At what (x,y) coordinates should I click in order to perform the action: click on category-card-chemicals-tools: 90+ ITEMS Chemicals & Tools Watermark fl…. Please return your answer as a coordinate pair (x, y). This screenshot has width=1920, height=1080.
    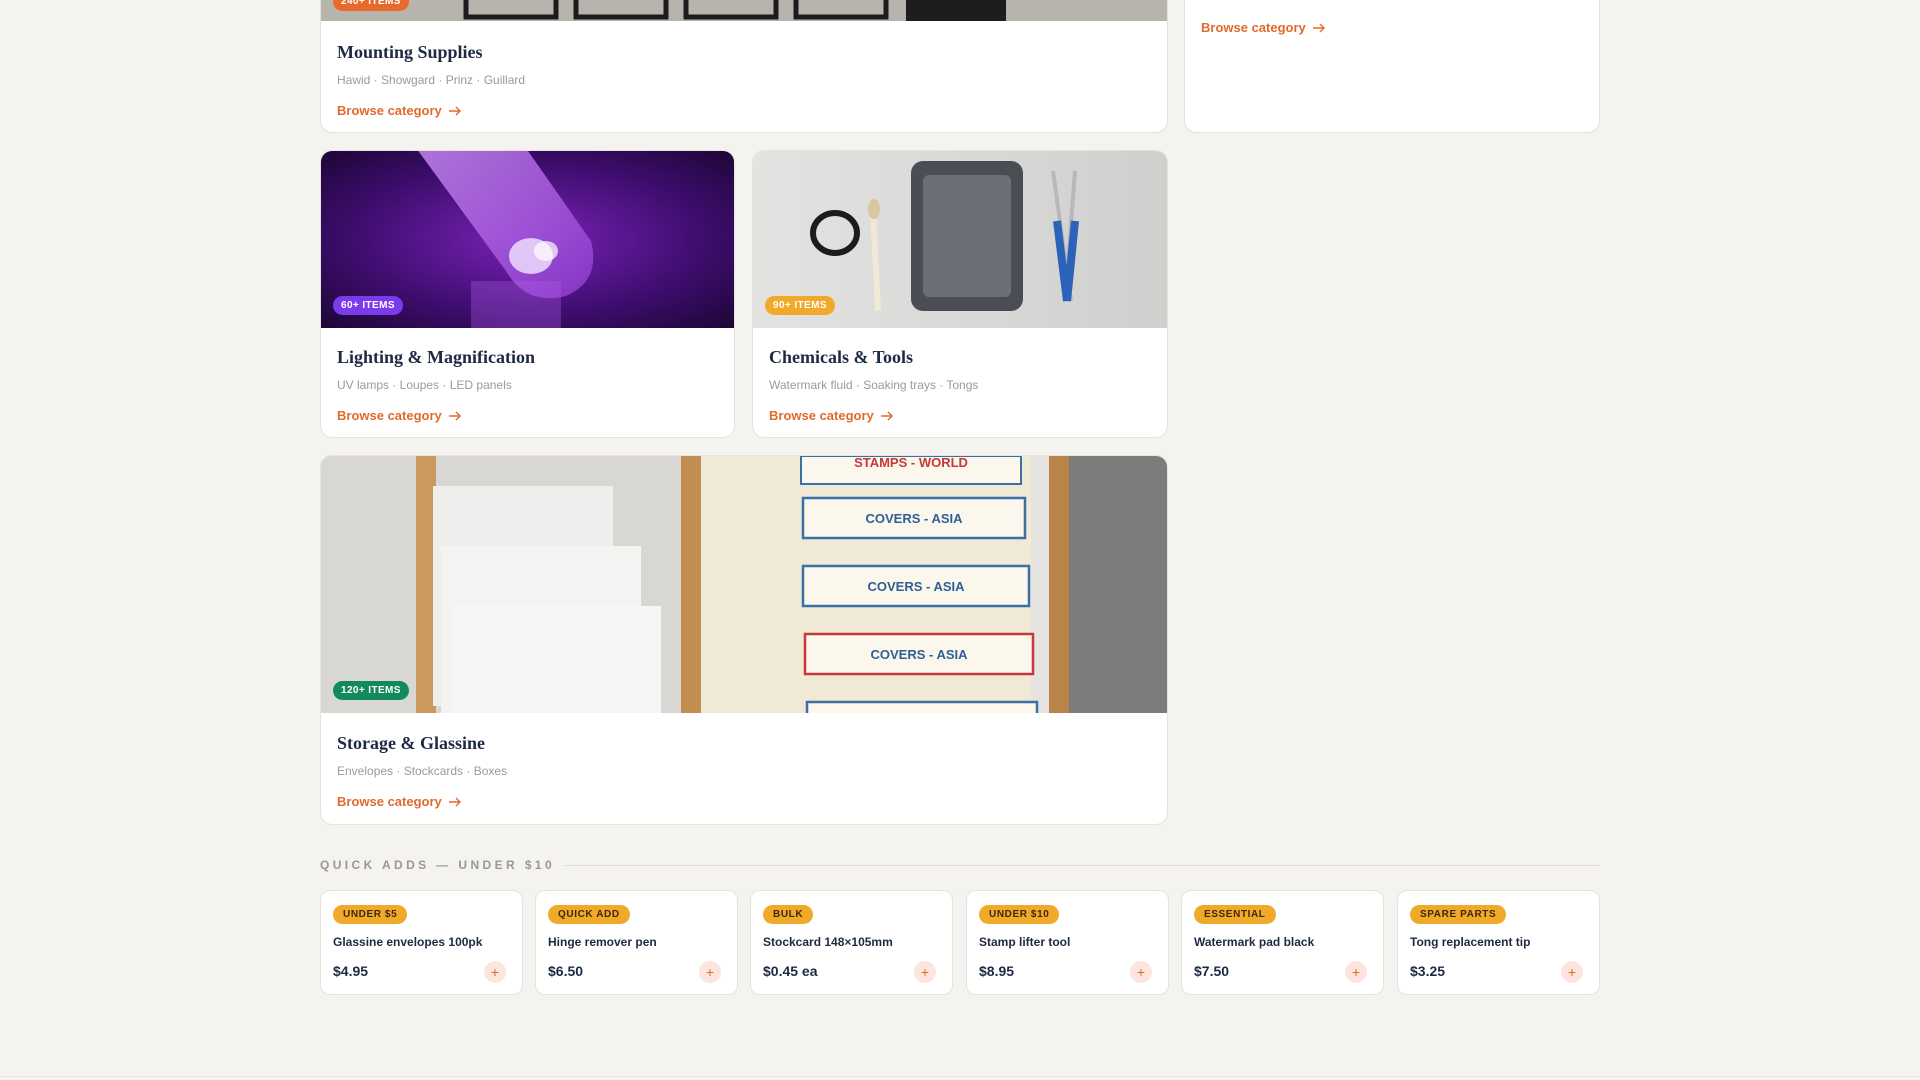
    Looking at the image, I should click on (960, 294).